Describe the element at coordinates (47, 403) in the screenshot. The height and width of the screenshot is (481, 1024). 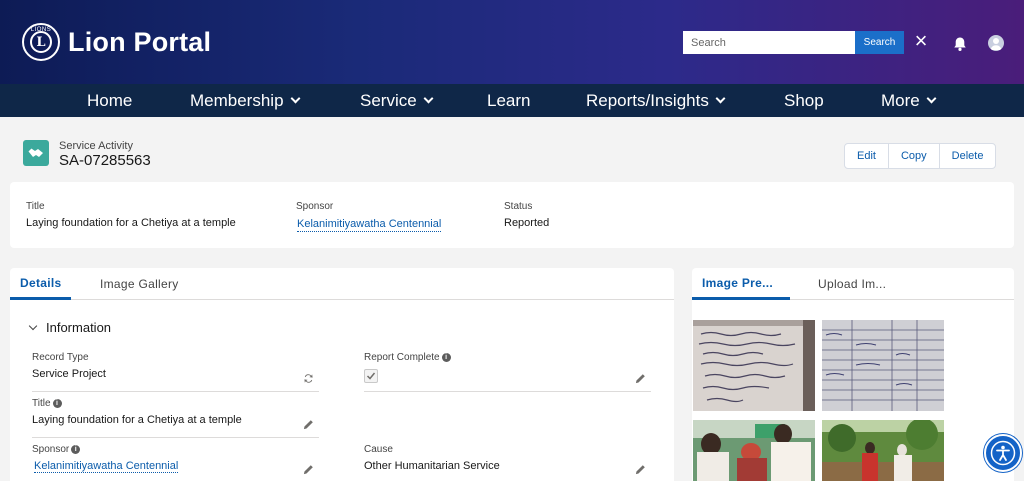
I see `details-title-label: Title i` at that location.